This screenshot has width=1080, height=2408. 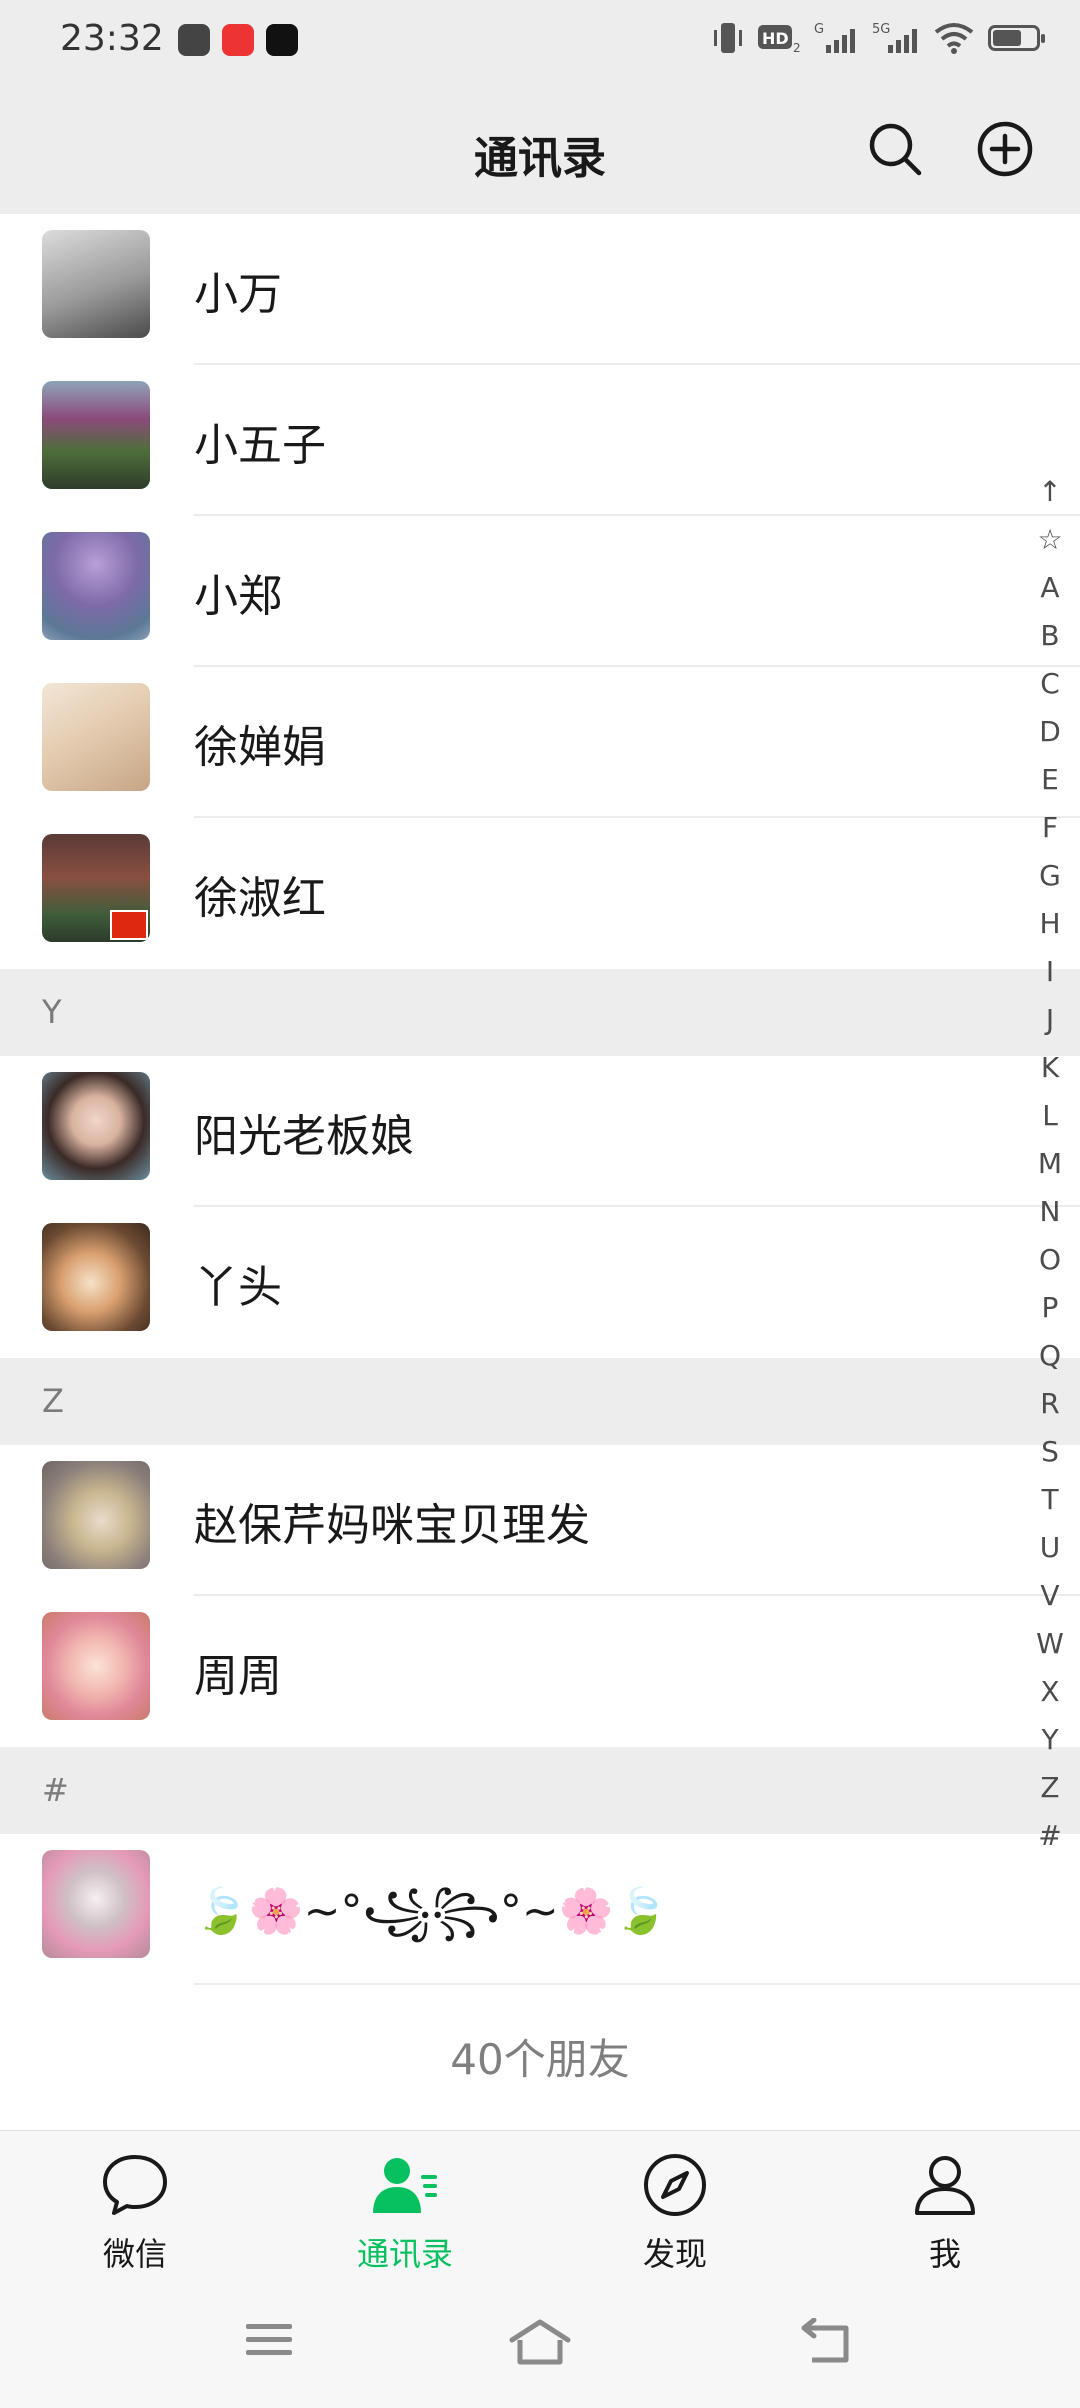 What do you see at coordinates (269, 2340) in the screenshot?
I see `menu-icon` at bounding box center [269, 2340].